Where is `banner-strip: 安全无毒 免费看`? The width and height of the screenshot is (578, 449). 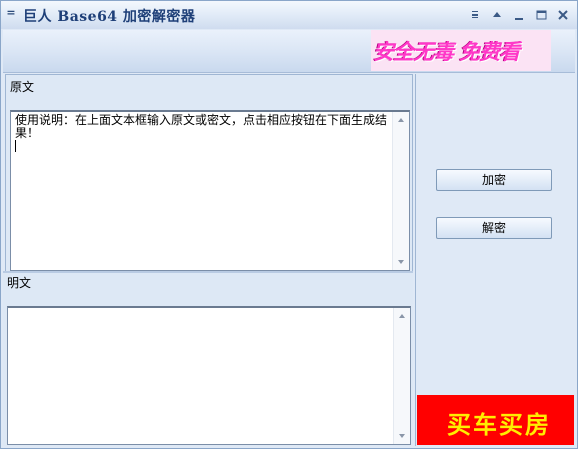 banner-strip: 安全无毒 免费看 is located at coordinates (289, 51).